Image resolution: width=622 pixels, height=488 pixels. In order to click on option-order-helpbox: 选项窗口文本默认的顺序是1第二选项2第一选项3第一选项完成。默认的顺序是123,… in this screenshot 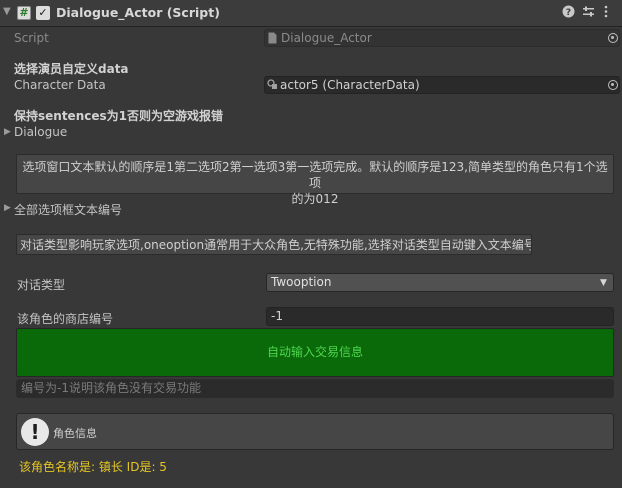, I will do `click(315, 180)`.